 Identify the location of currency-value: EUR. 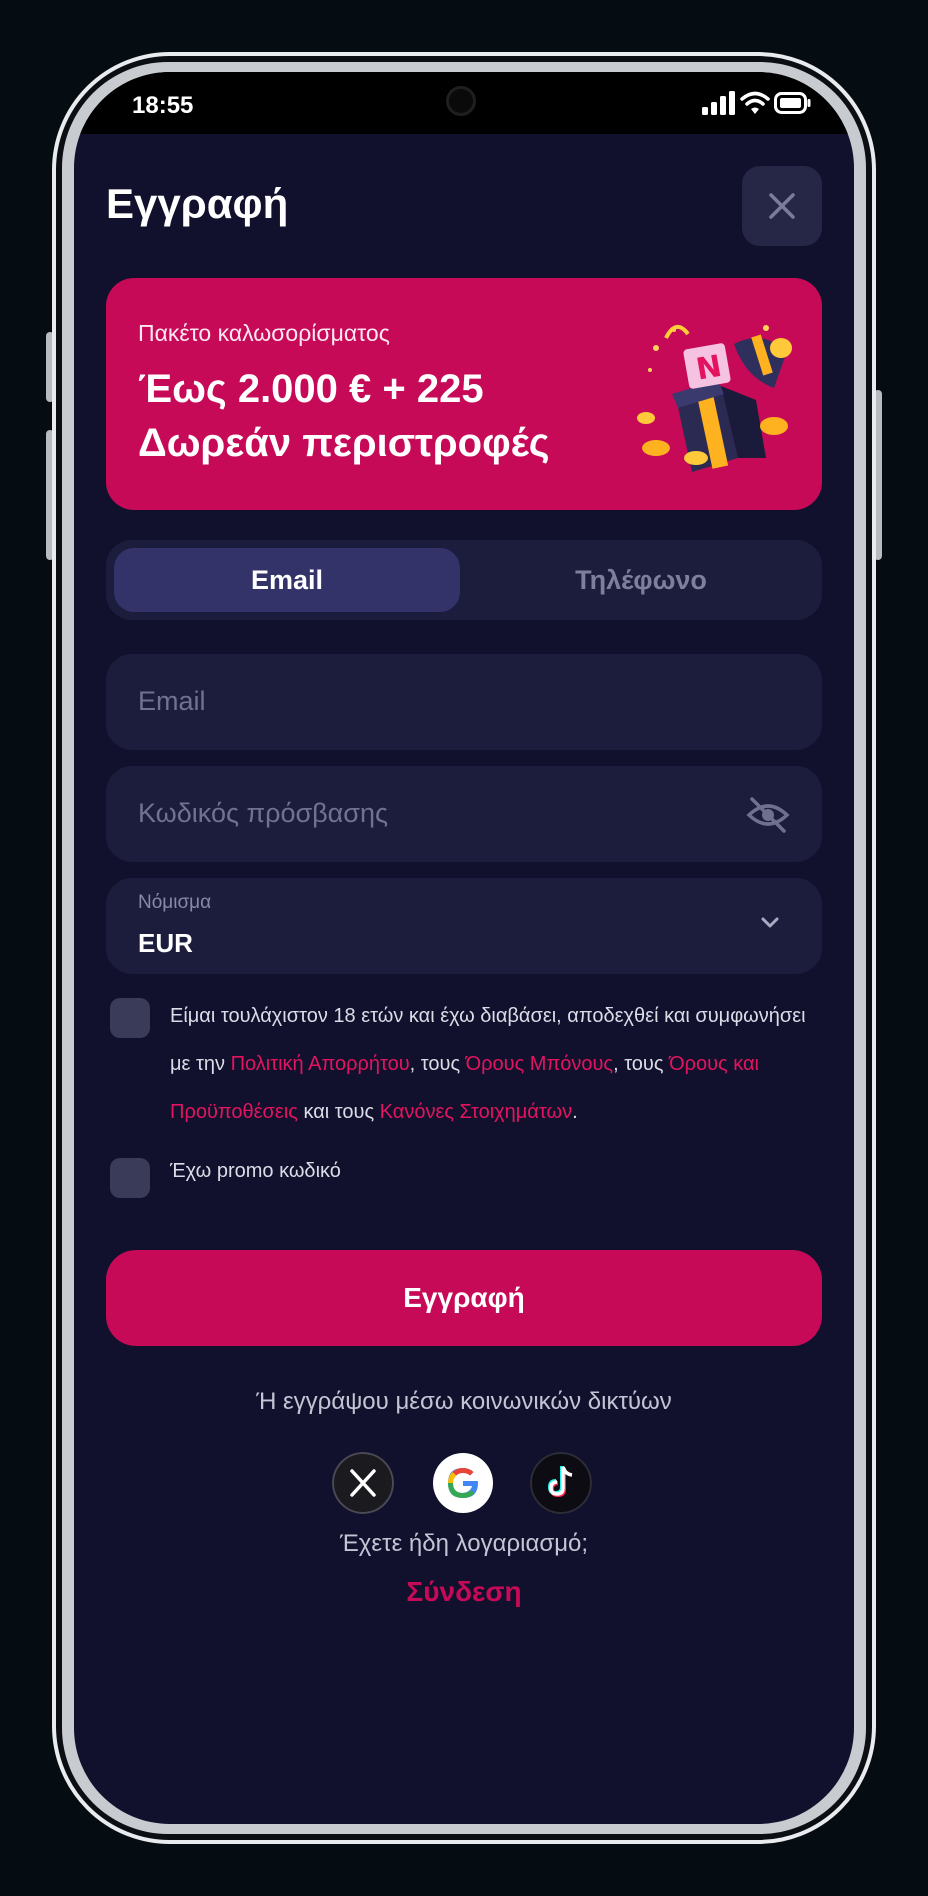
(165, 943).